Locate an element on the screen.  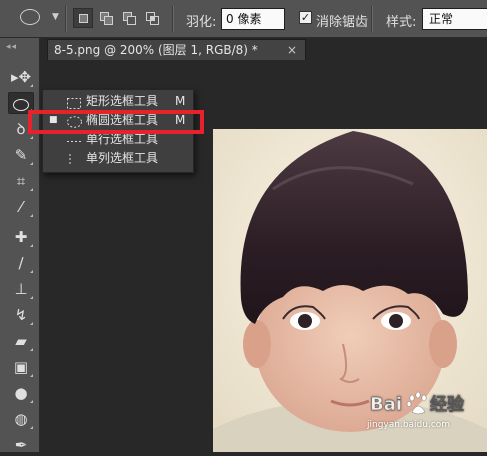
highlight-box is located at coordinates (116, 122).